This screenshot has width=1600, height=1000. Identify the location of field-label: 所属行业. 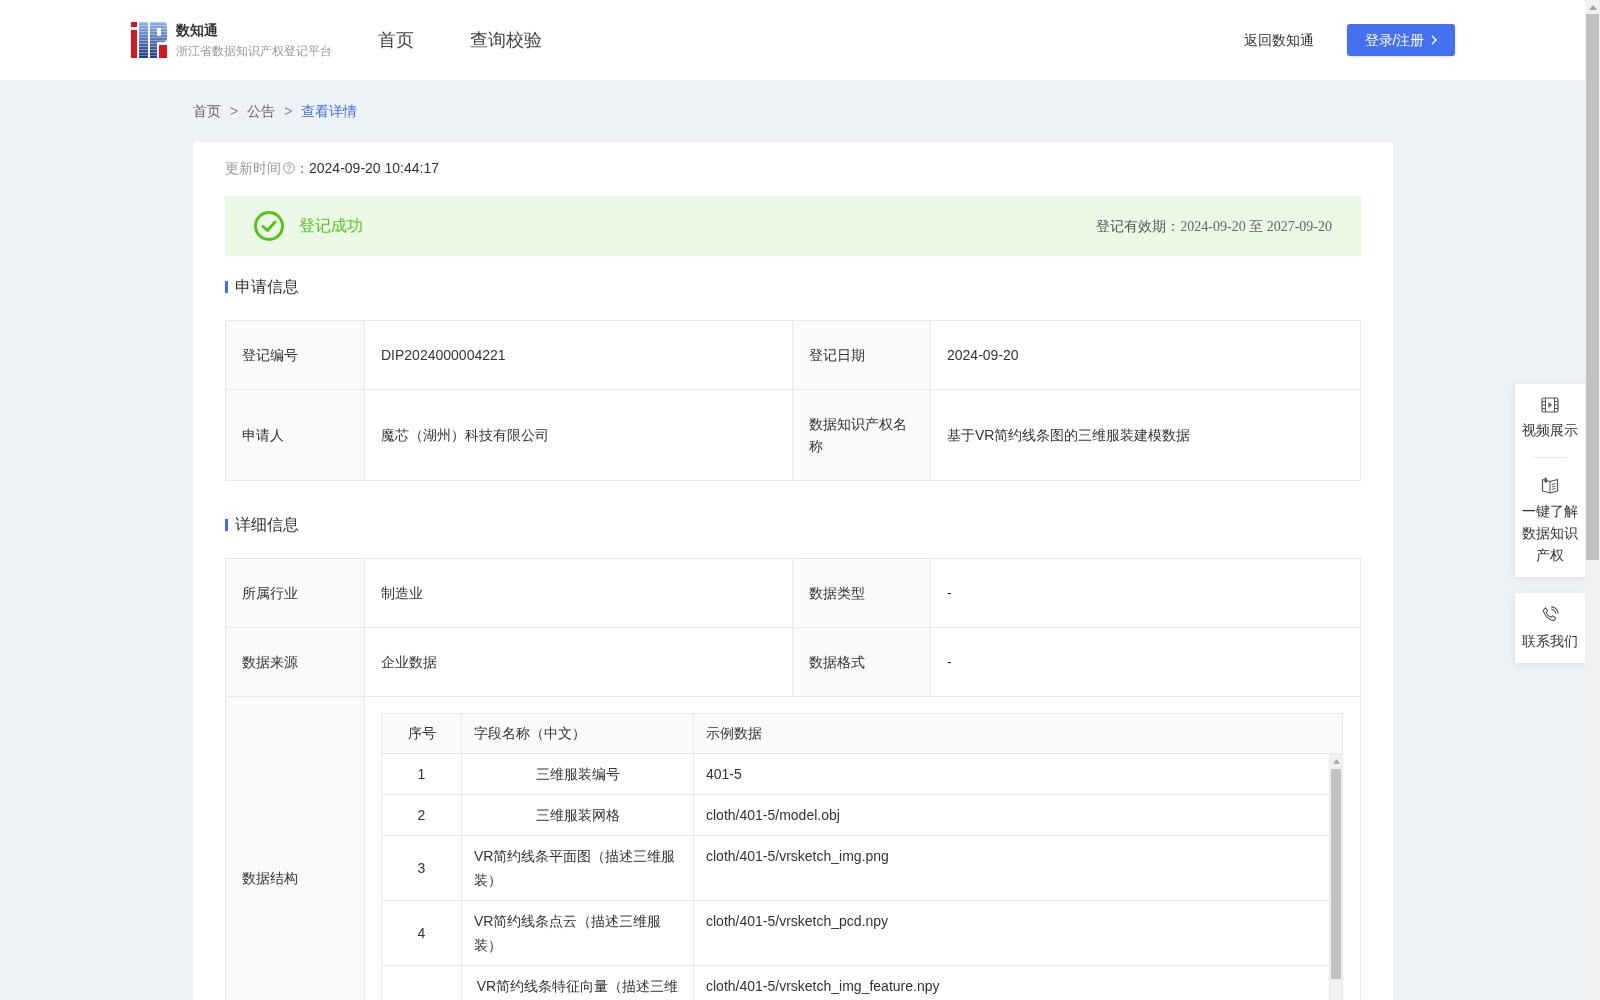
(295, 593).